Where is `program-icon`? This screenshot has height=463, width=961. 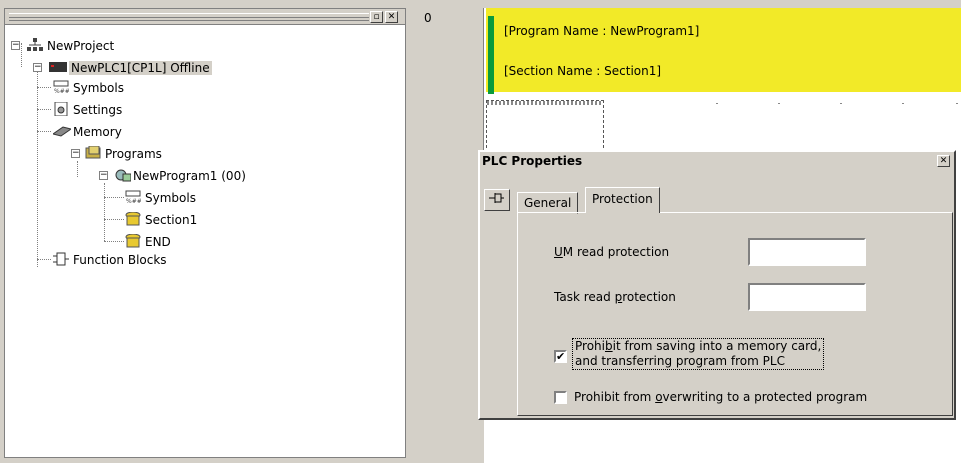
program-icon is located at coordinates (122, 175).